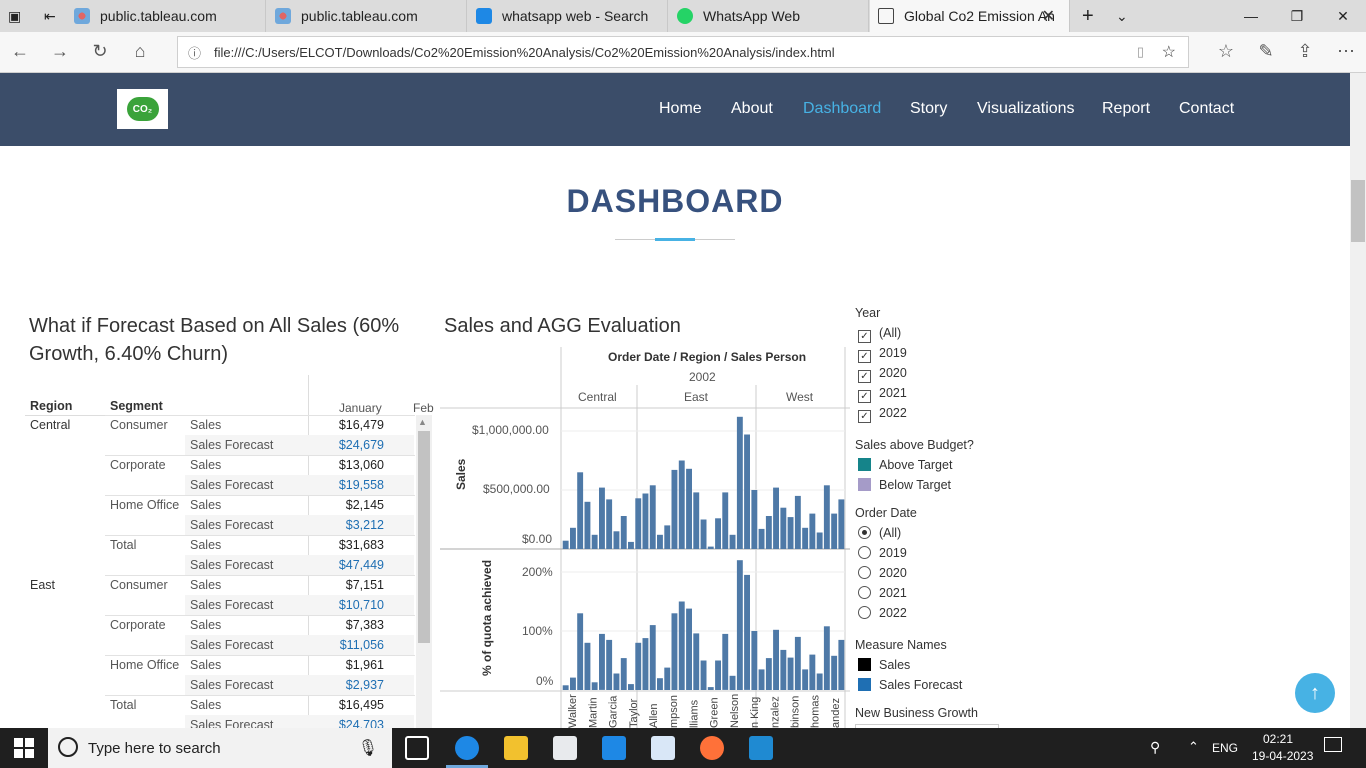 The height and width of the screenshot is (768, 1366). Describe the element at coordinates (467, 748) in the screenshot. I see `edge-icon` at that location.